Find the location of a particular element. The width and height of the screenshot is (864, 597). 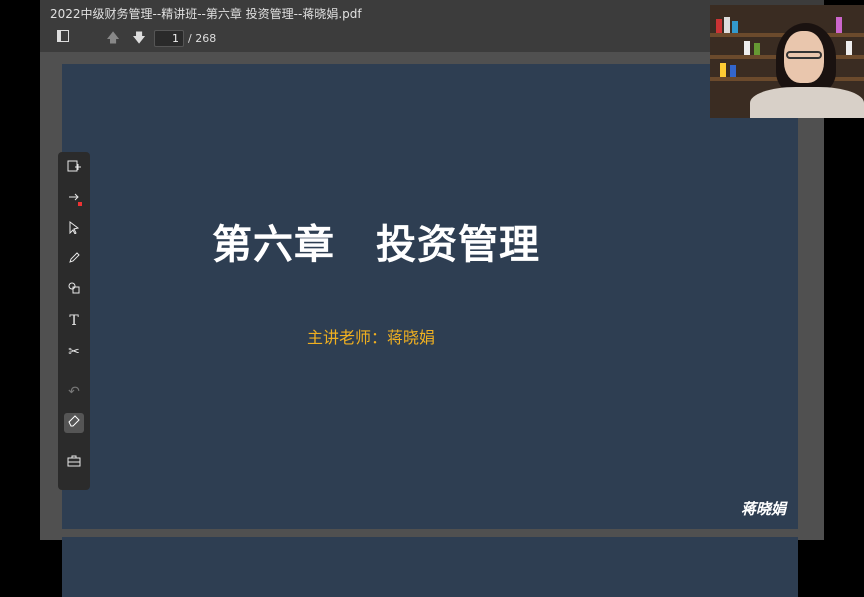

move-tool-icon is located at coordinates (74, 200).